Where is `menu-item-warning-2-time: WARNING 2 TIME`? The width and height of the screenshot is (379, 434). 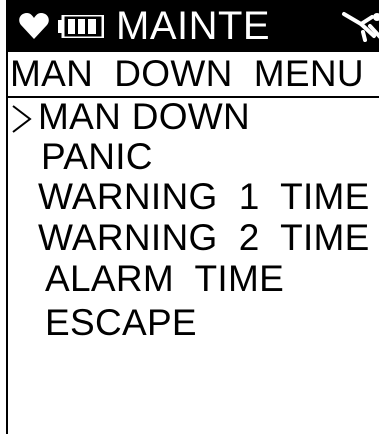
menu-item-warning-2-time: WARNING 2 TIME is located at coordinates (204, 238).